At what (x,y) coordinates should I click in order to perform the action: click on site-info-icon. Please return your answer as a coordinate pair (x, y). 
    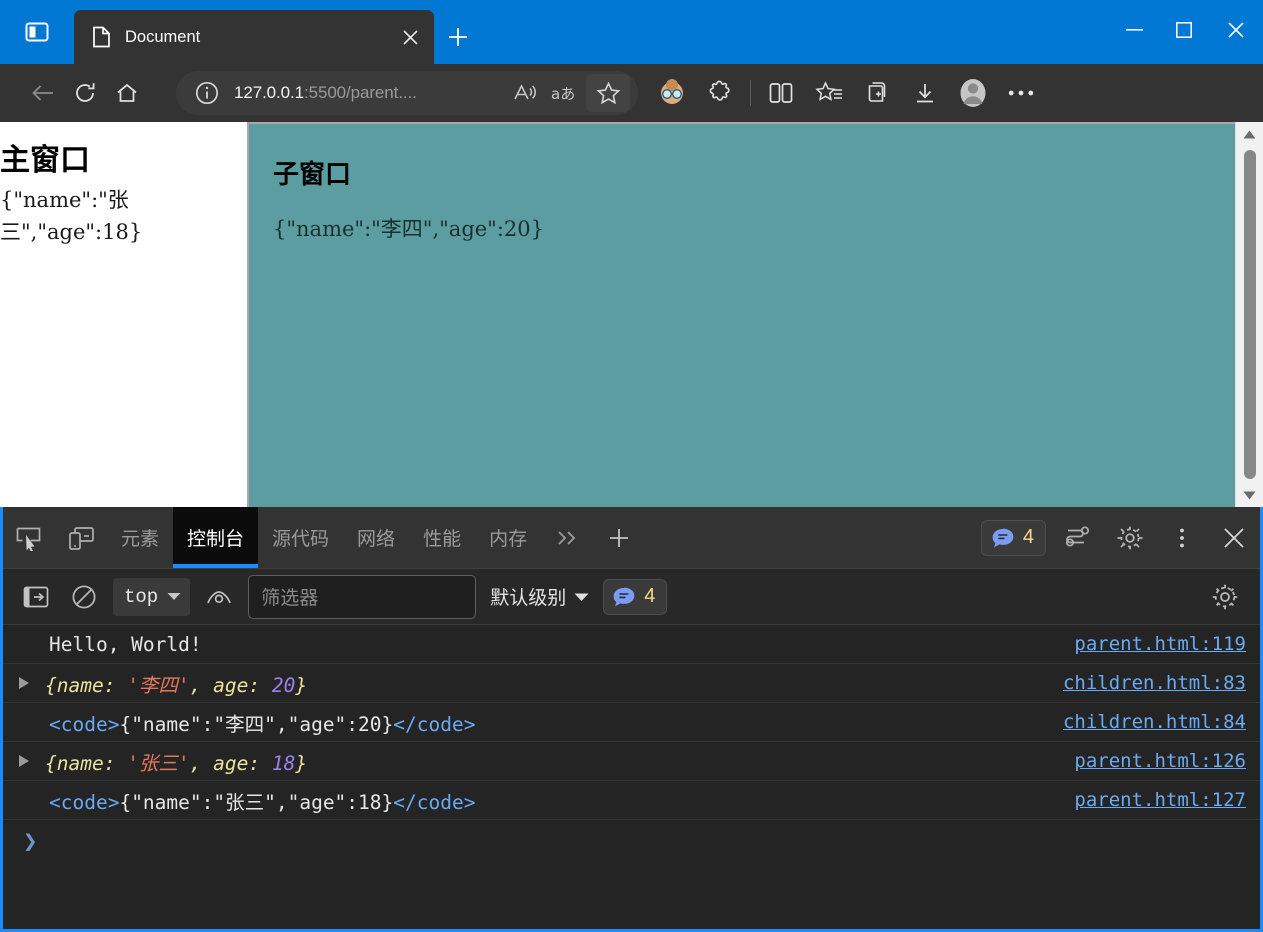
    Looking at the image, I should click on (207, 93).